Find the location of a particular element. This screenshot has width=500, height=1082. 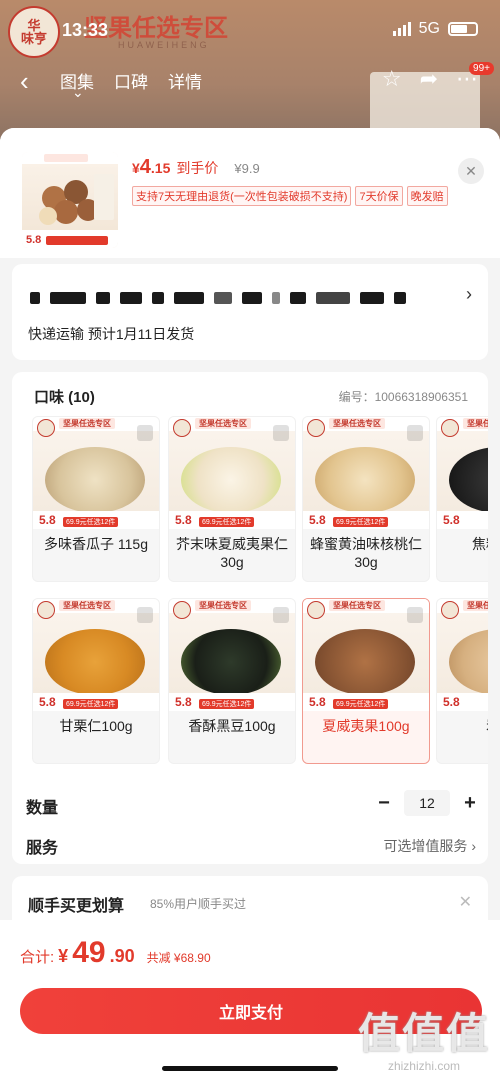

total-decimal: .90 is located at coordinates (122, 956).